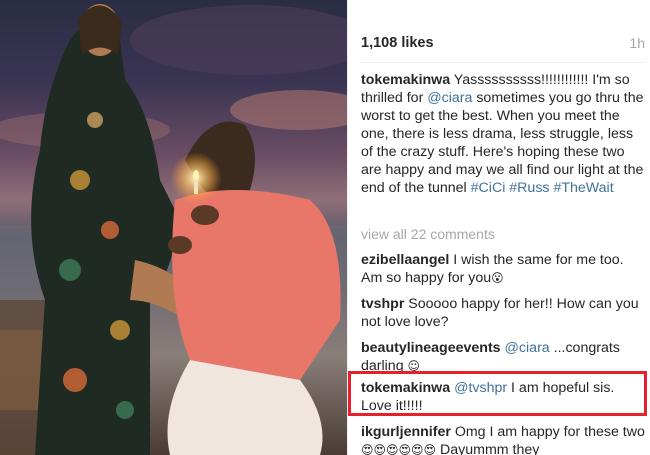  I want to click on comment-username: ikgurljennifer, so click(406, 432).